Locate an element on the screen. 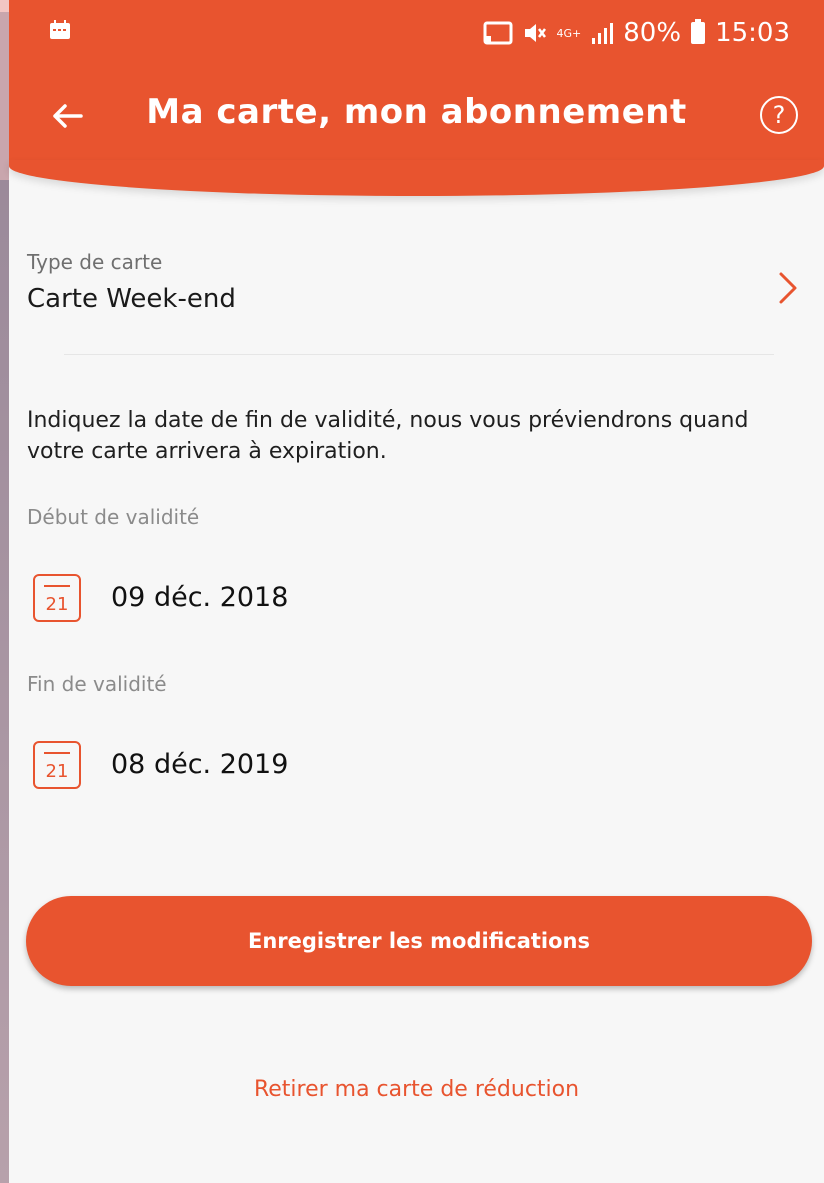  mute-icon is located at coordinates (535, 33).